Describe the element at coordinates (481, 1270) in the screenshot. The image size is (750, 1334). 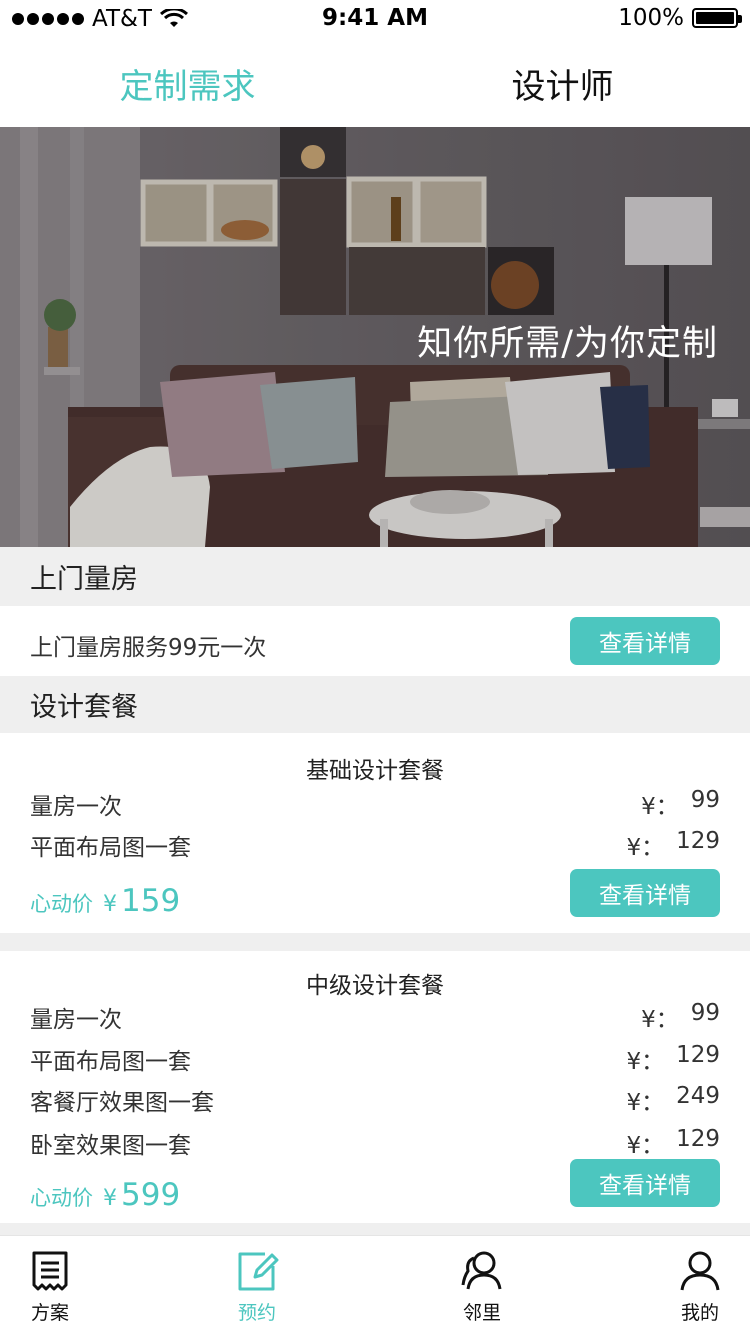
I see `people-icon` at that location.